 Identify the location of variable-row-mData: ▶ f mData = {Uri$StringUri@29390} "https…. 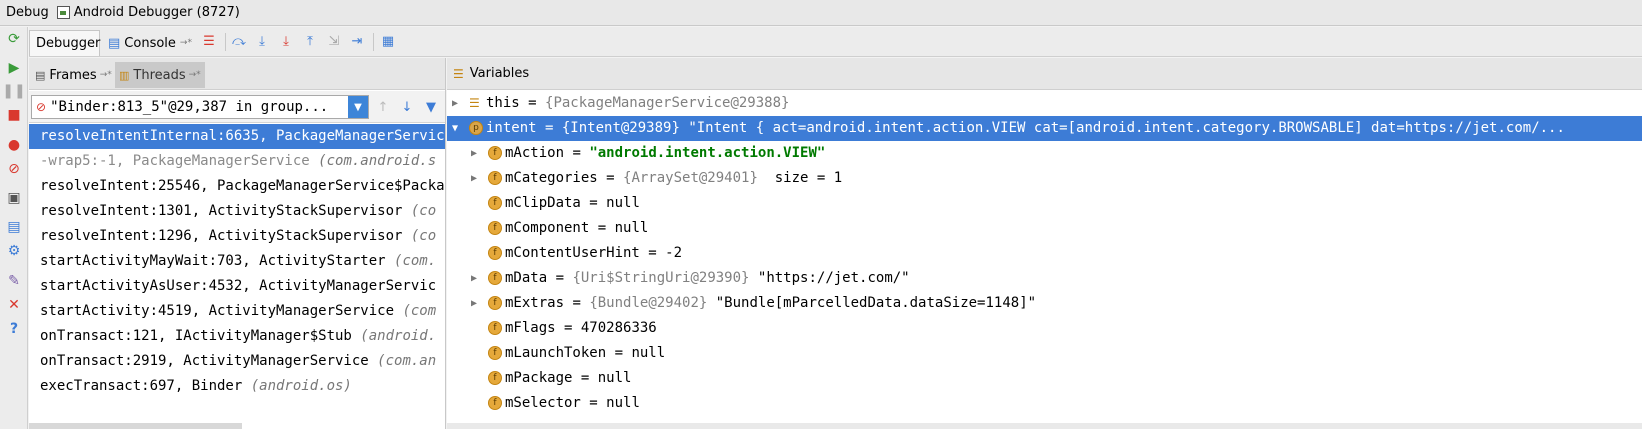
(1044, 278).